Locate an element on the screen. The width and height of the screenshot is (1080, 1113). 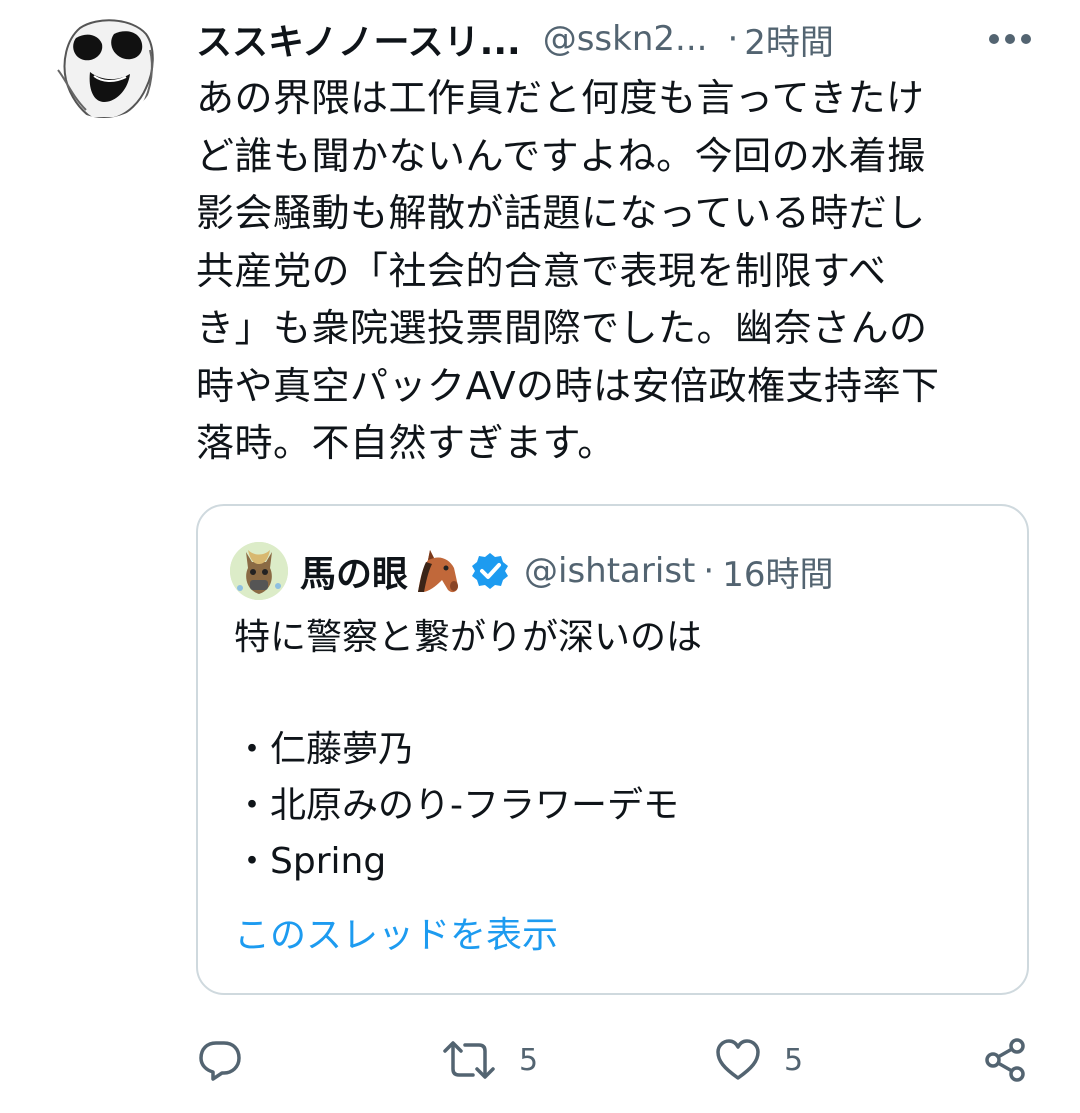
tweet-header: ススキノノースリ... @sskn2... · 2時間 is located at coordinates (621, 39).